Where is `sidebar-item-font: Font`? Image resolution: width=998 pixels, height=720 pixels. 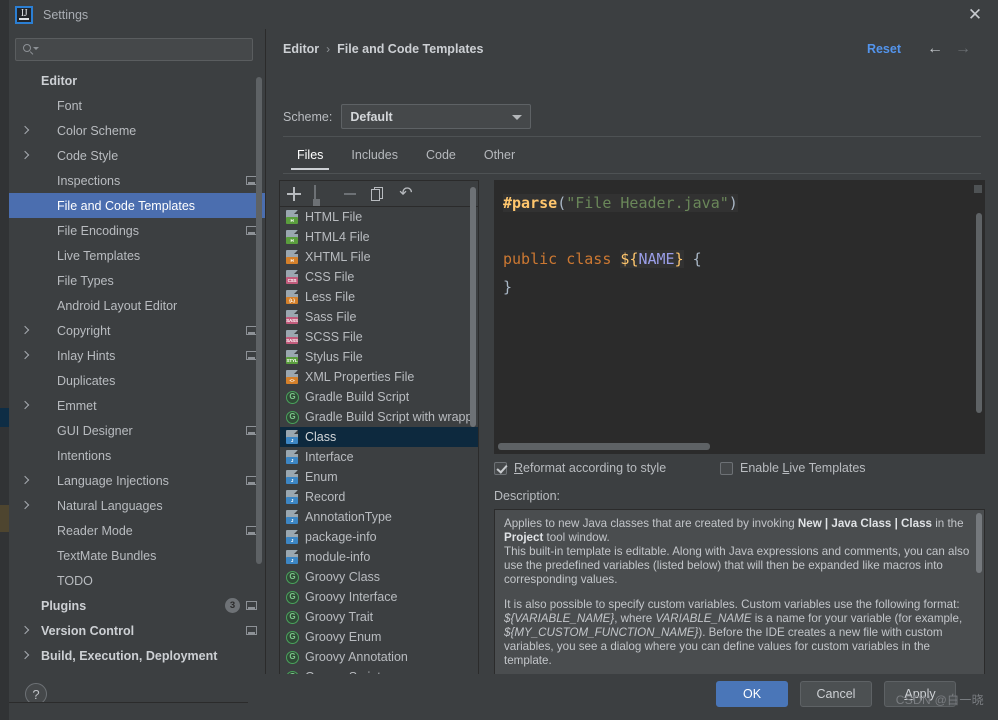 sidebar-item-font: Font is located at coordinates (137, 105).